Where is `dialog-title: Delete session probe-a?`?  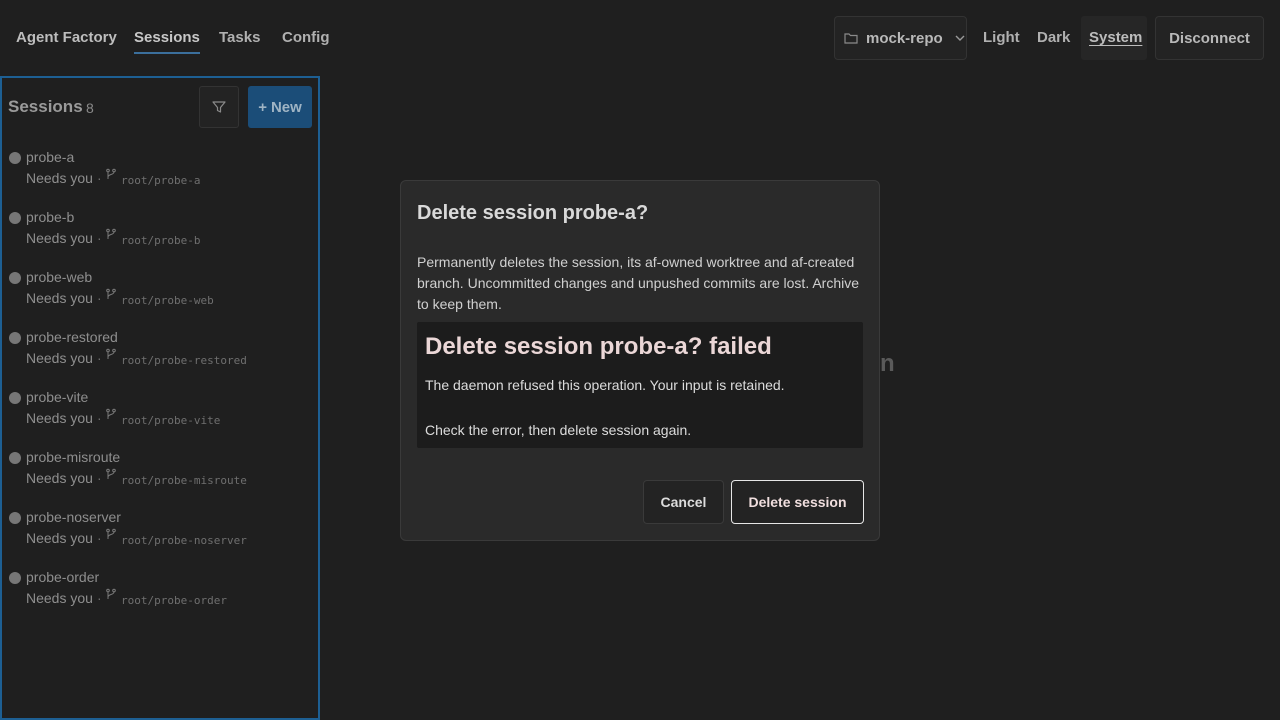
dialog-title: Delete session probe-a? is located at coordinates (533, 213).